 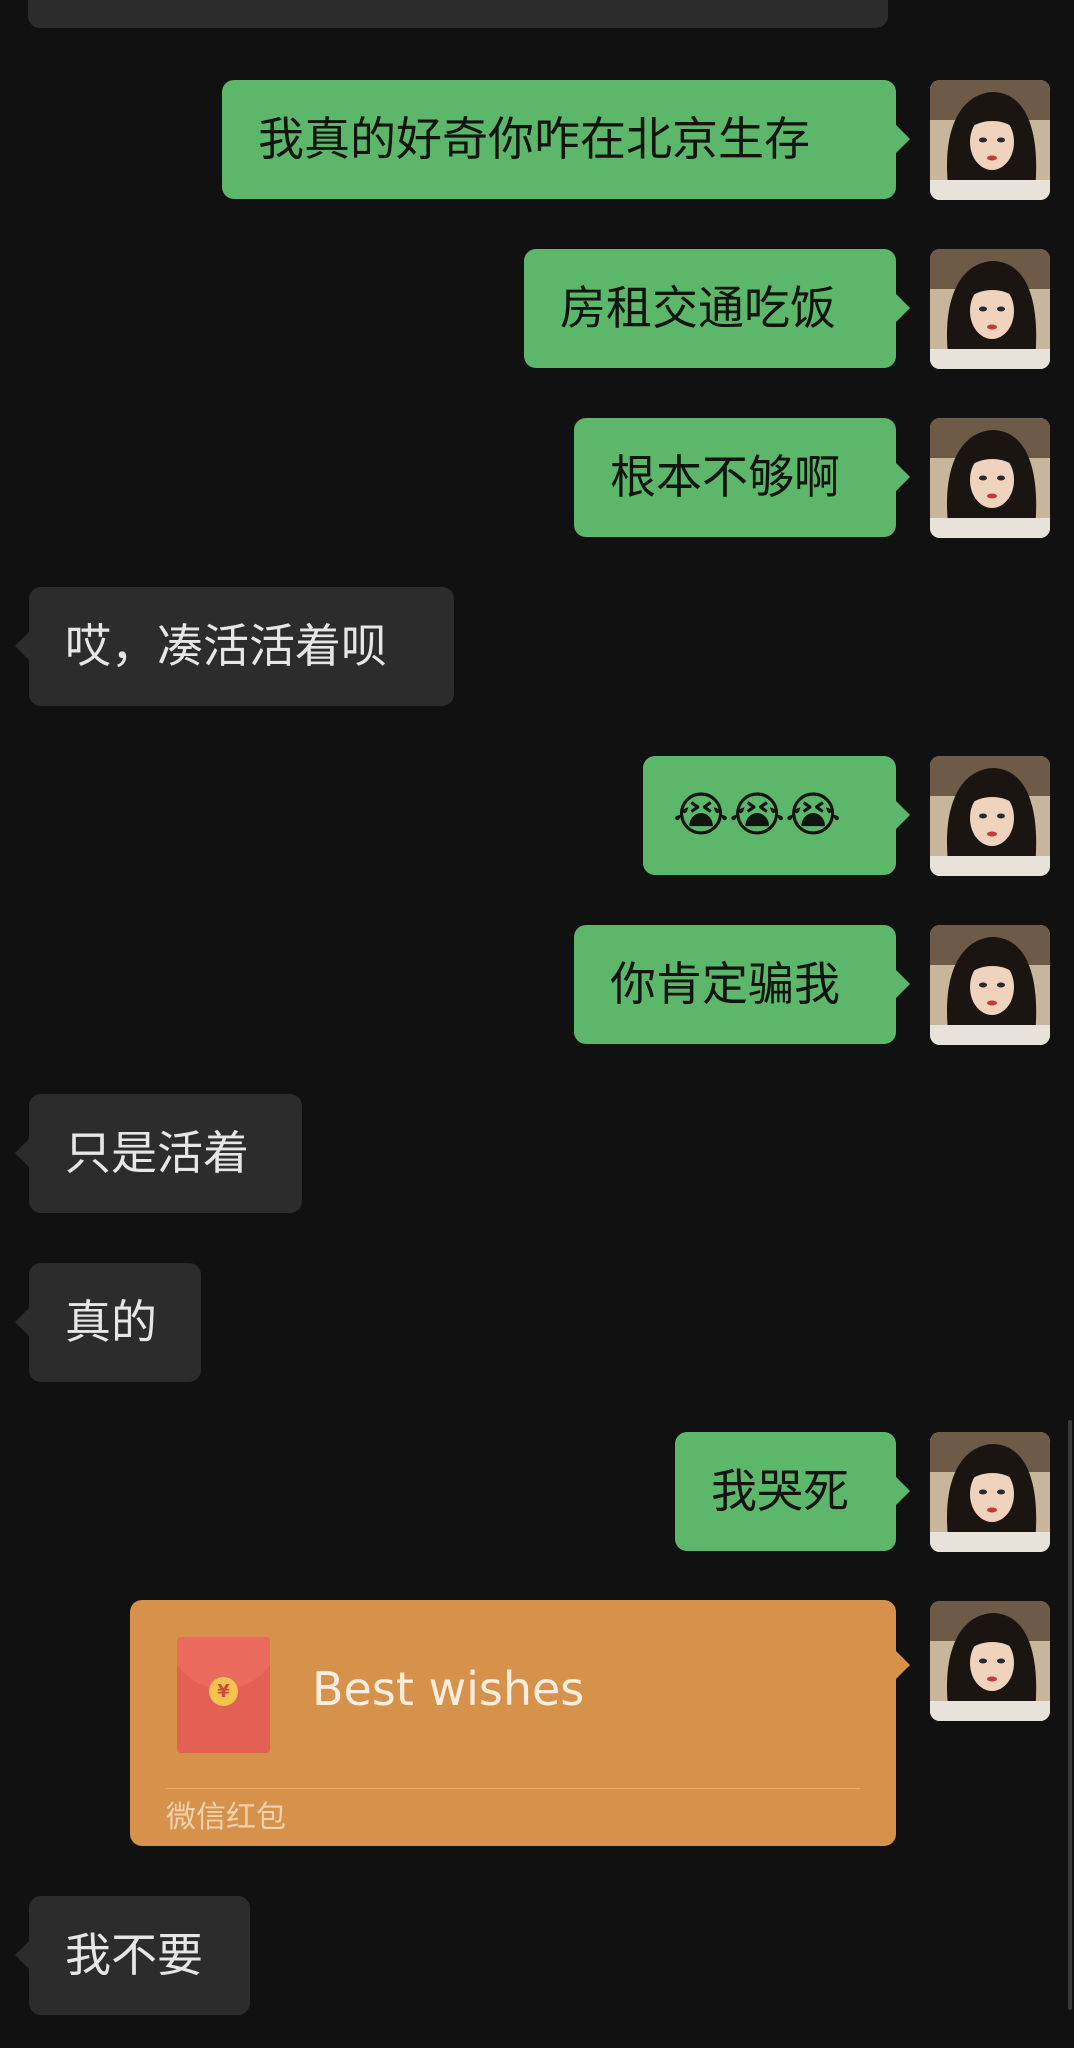 I want to click on red-packet-footer: 微信红包, so click(x=226, y=1817).